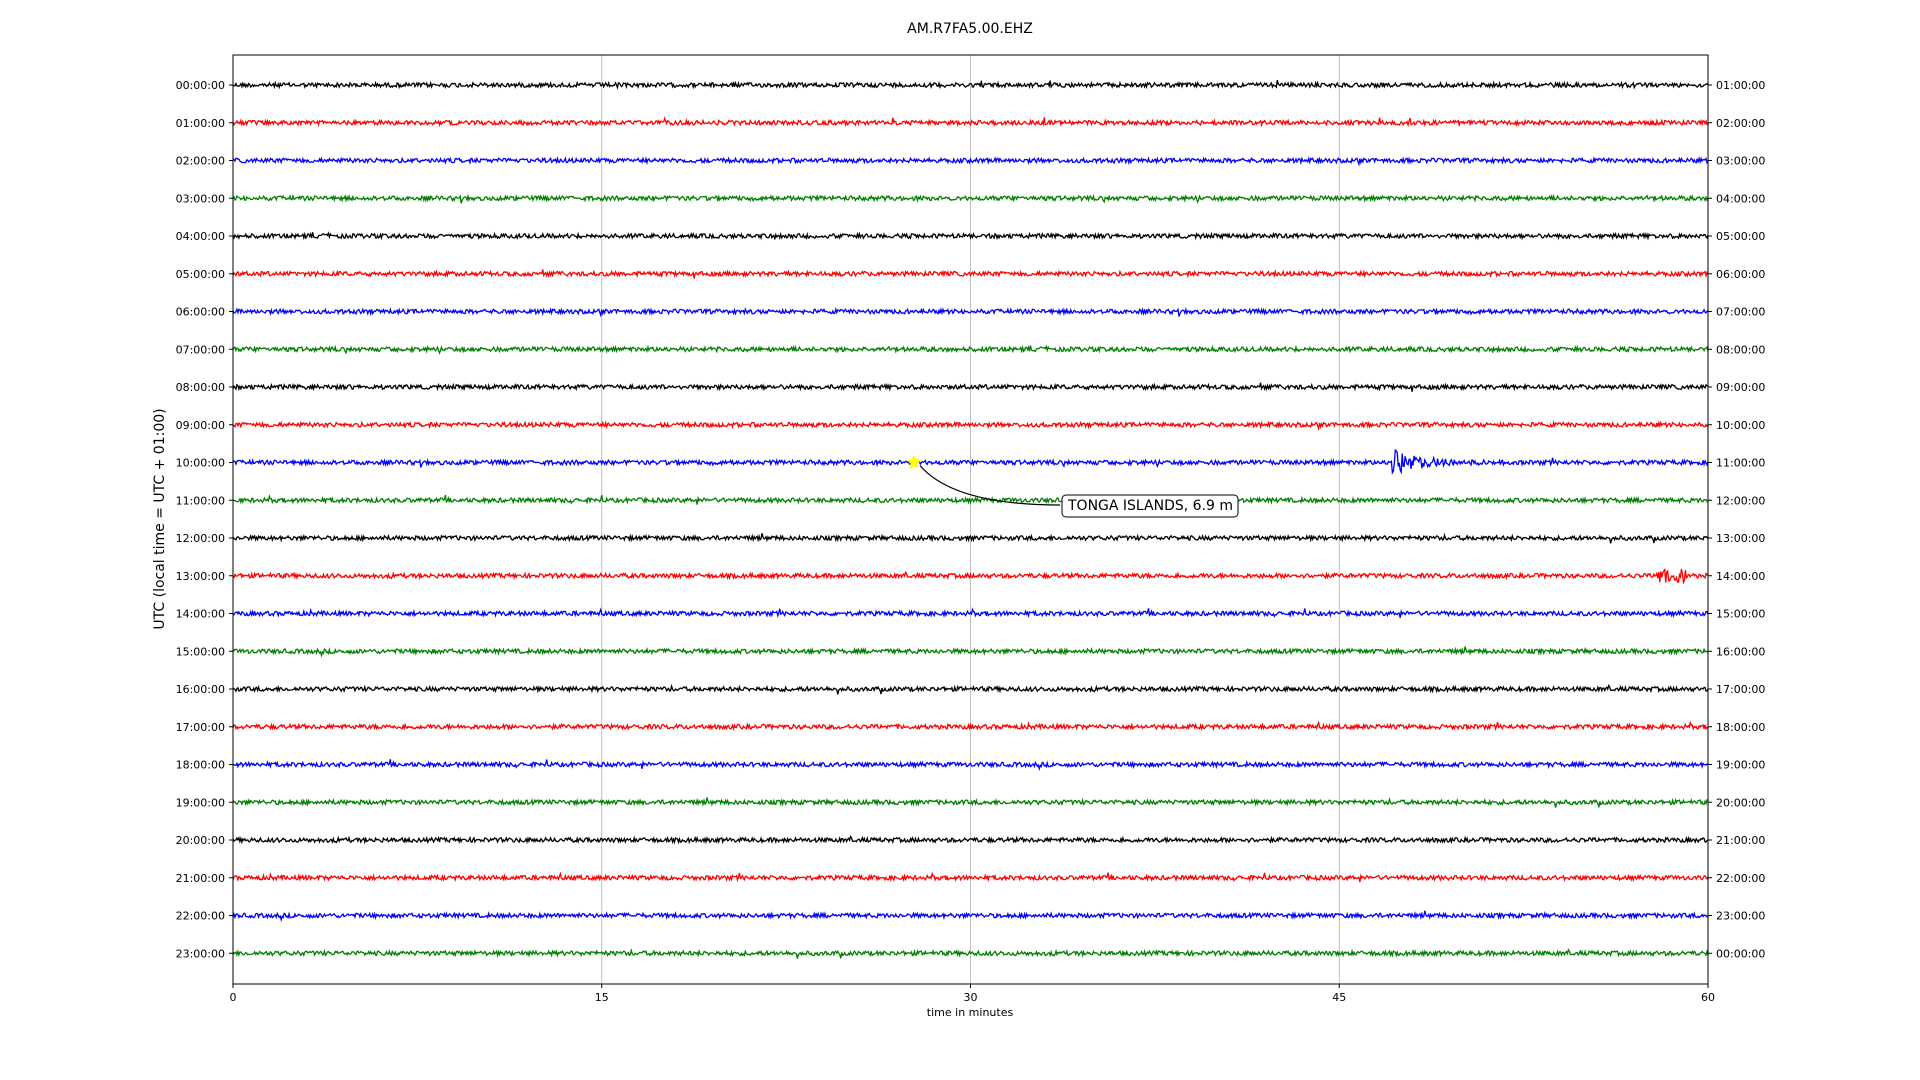  What do you see at coordinates (970, 29) in the screenshot?
I see `chart-title: AM.R7FA5.00.EHZ` at bounding box center [970, 29].